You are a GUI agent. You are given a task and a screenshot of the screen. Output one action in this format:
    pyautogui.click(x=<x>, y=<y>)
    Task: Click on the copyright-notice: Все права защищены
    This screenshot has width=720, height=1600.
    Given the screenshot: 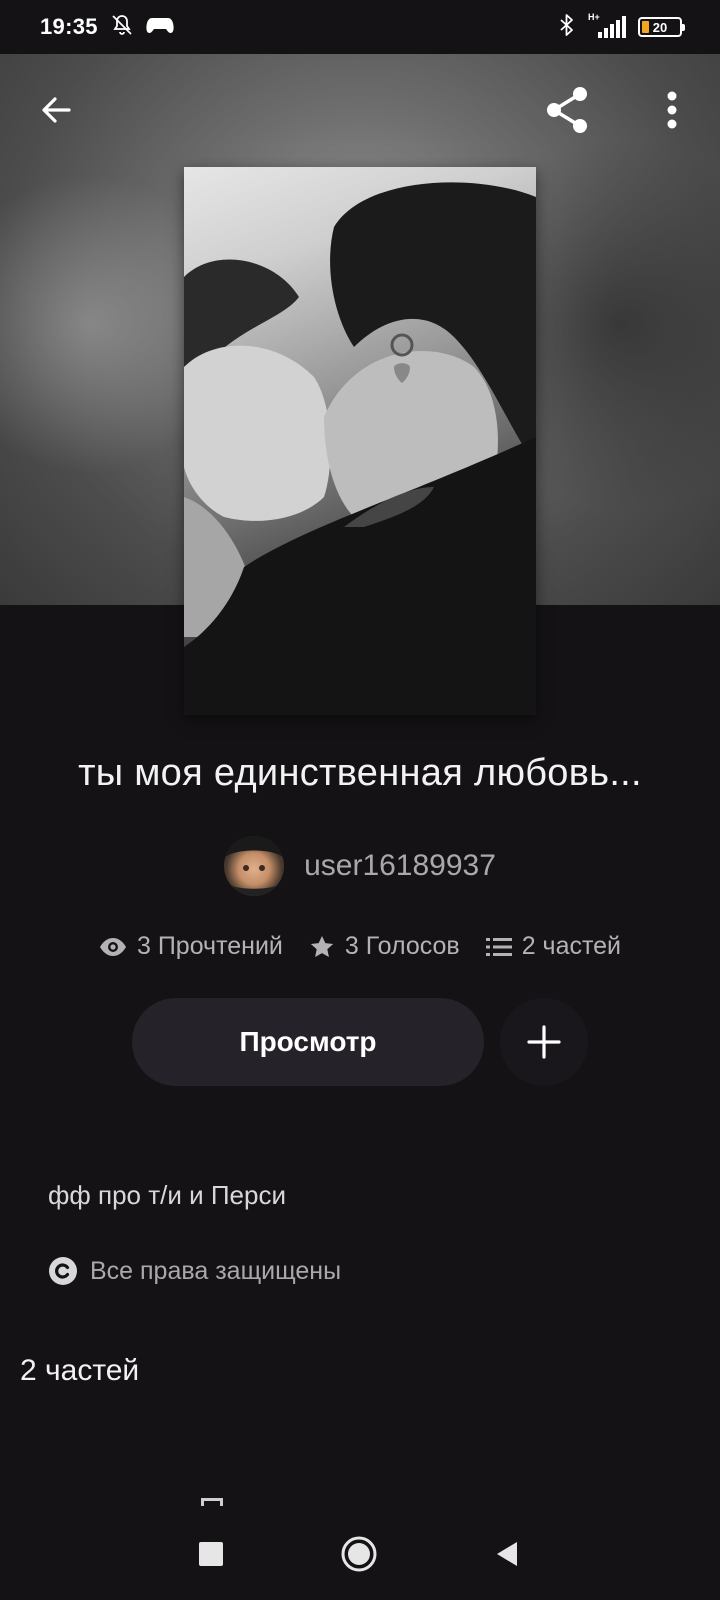 What is the action you would take?
    pyautogui.click(x=194, y=1271)
    